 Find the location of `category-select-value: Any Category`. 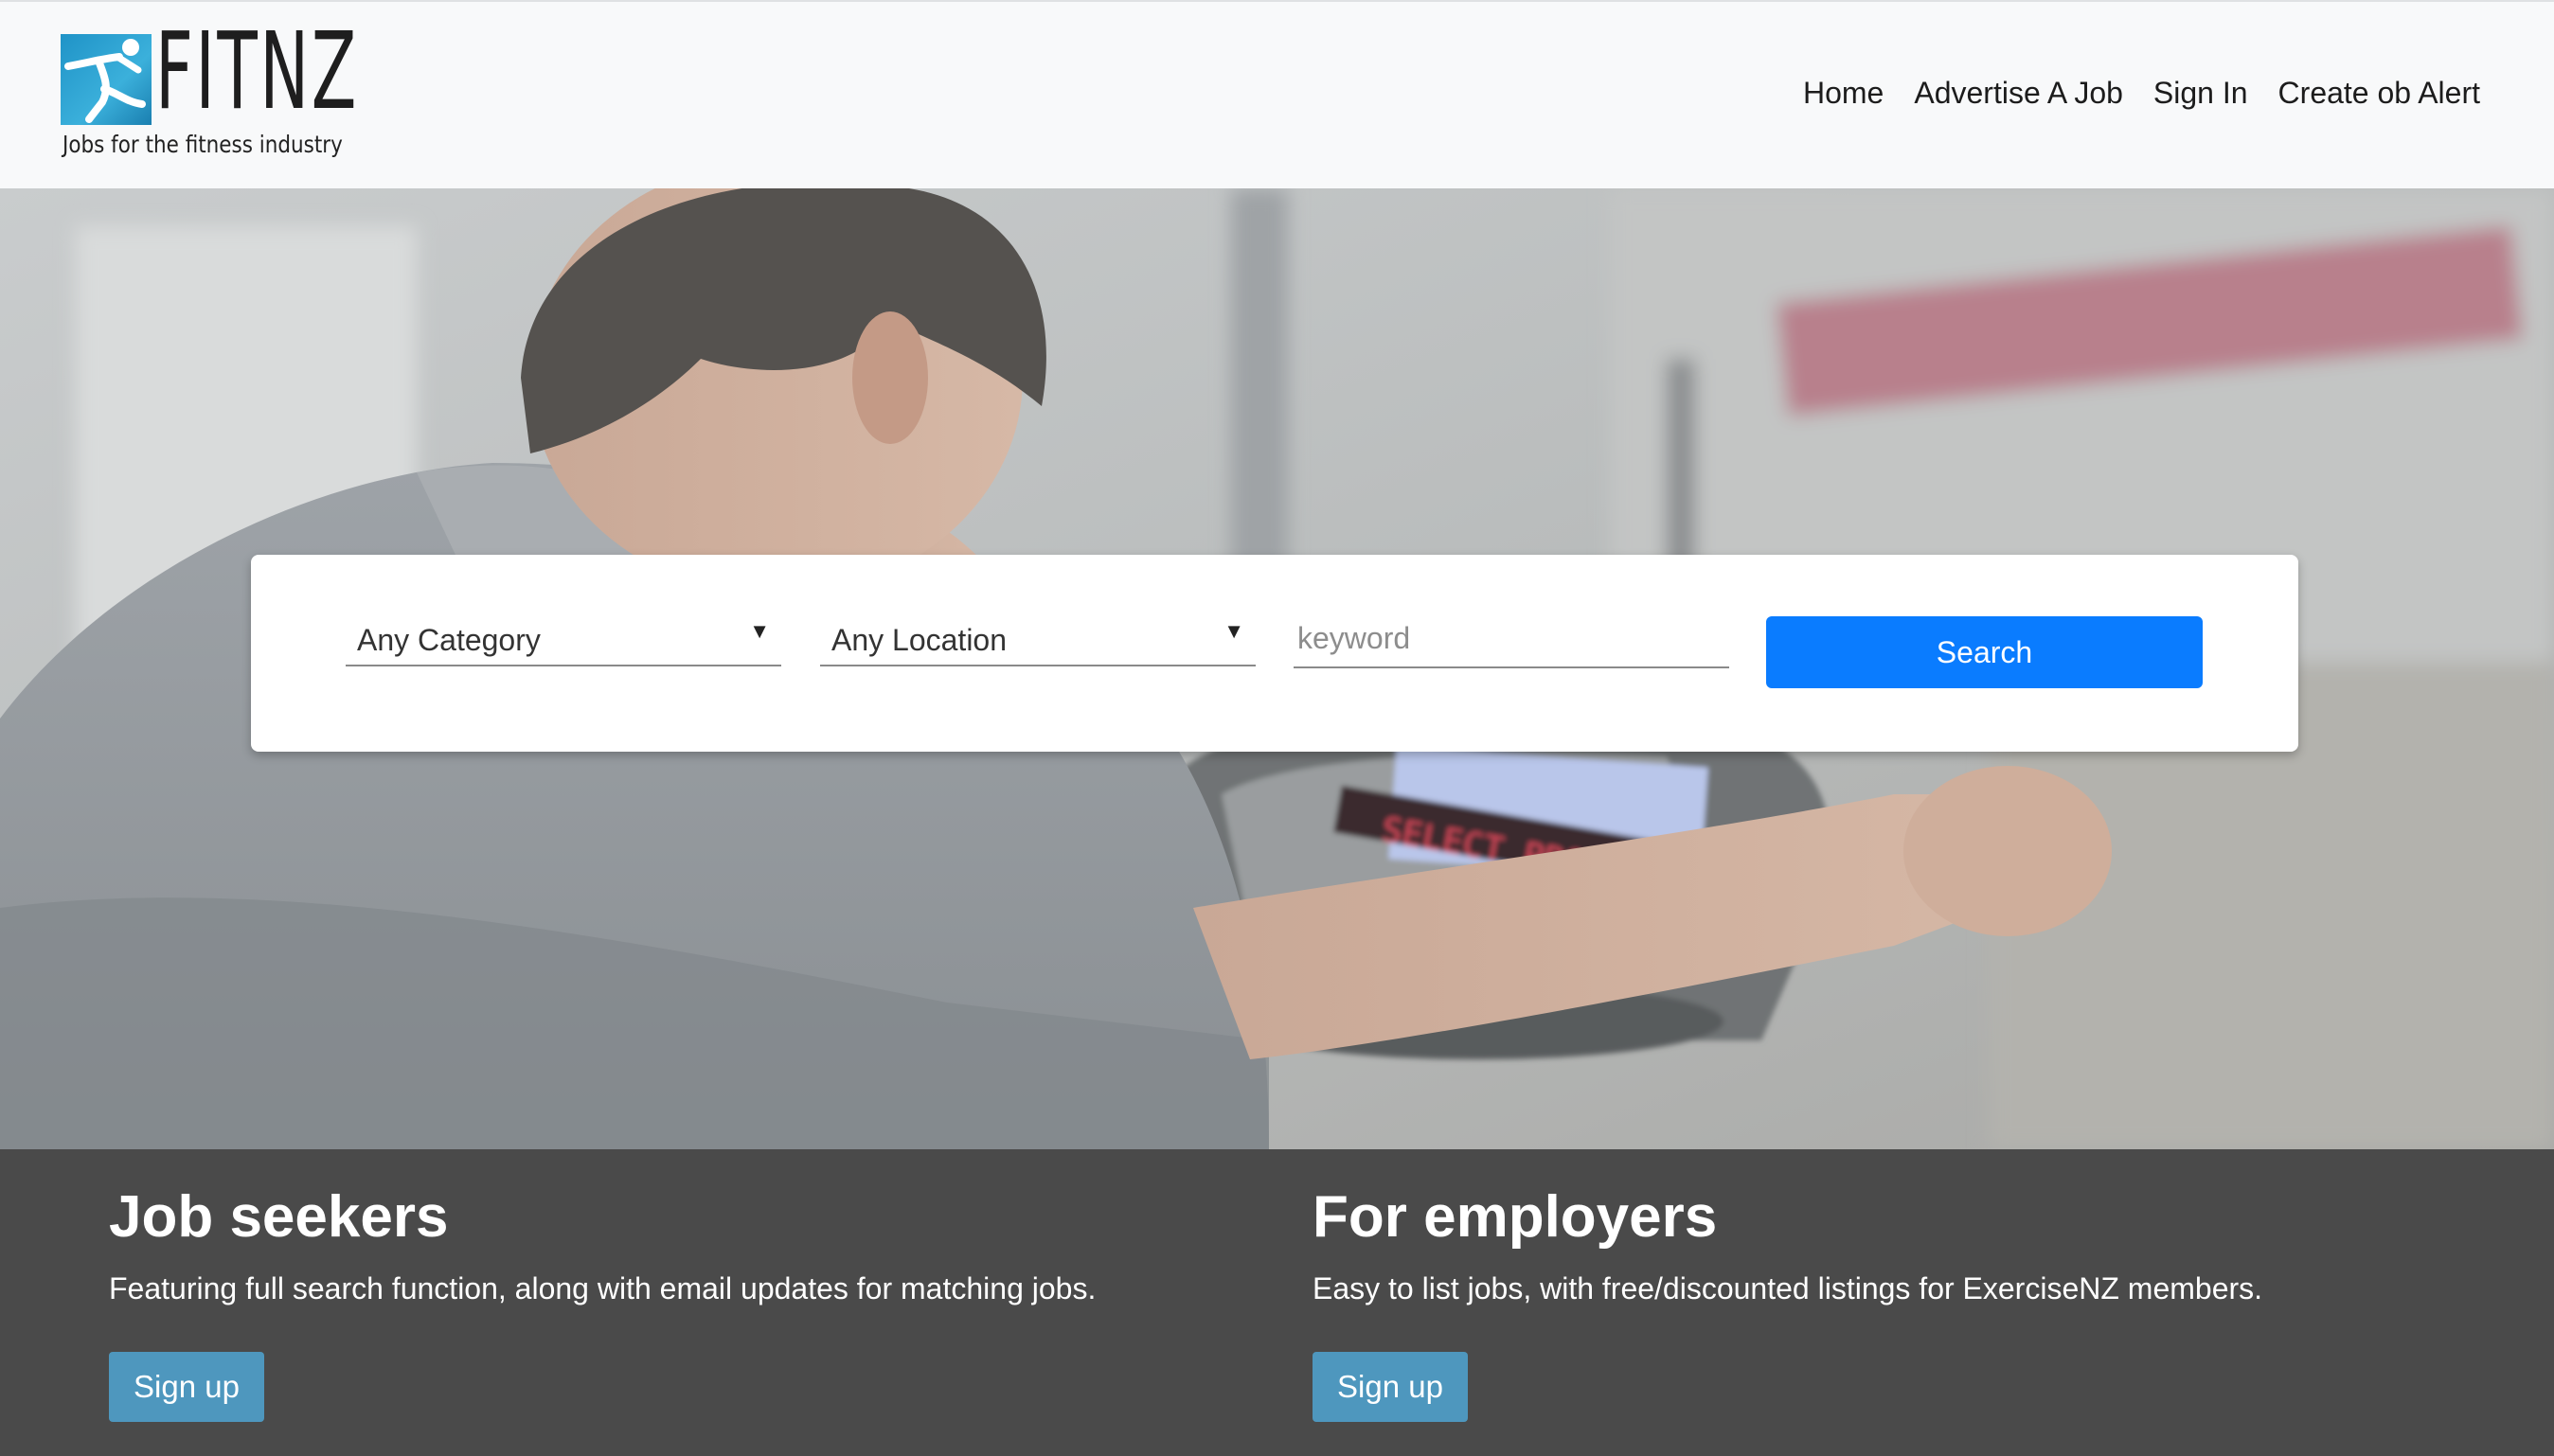

category-select-value: Any Category is located at coordinates (449, 640).